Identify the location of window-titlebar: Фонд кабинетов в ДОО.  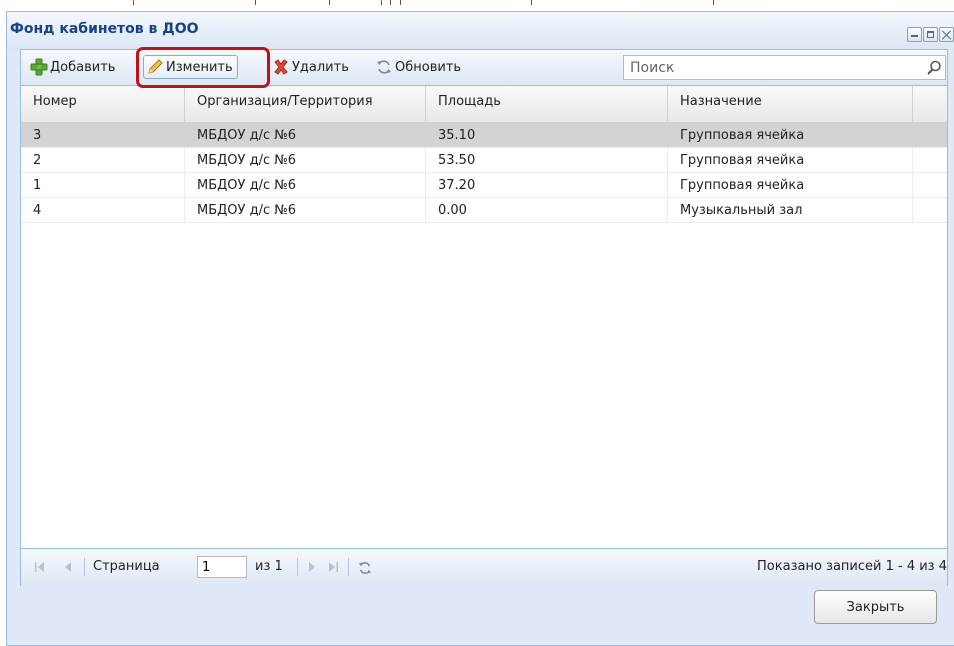
(480, 31).